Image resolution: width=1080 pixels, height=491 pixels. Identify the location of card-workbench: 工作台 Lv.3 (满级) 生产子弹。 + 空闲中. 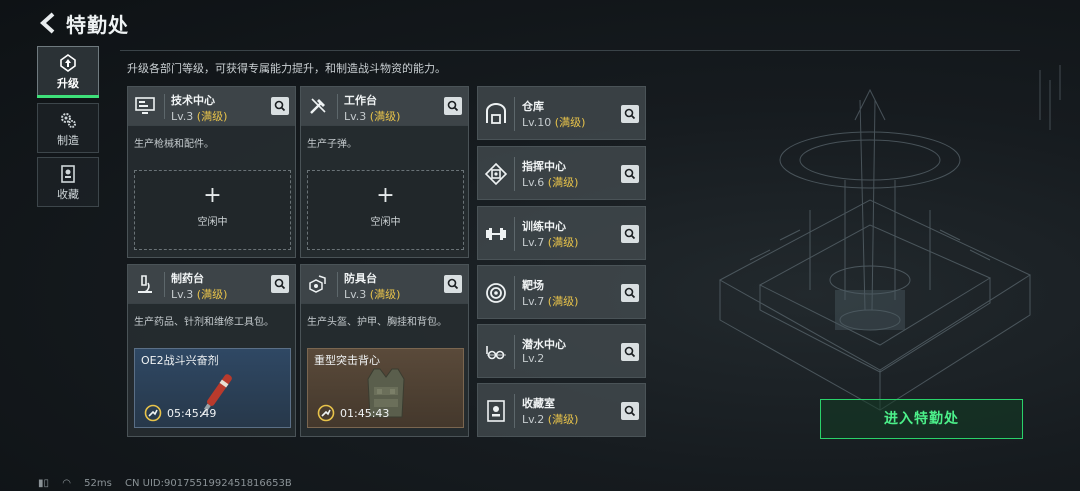
(384, 172).